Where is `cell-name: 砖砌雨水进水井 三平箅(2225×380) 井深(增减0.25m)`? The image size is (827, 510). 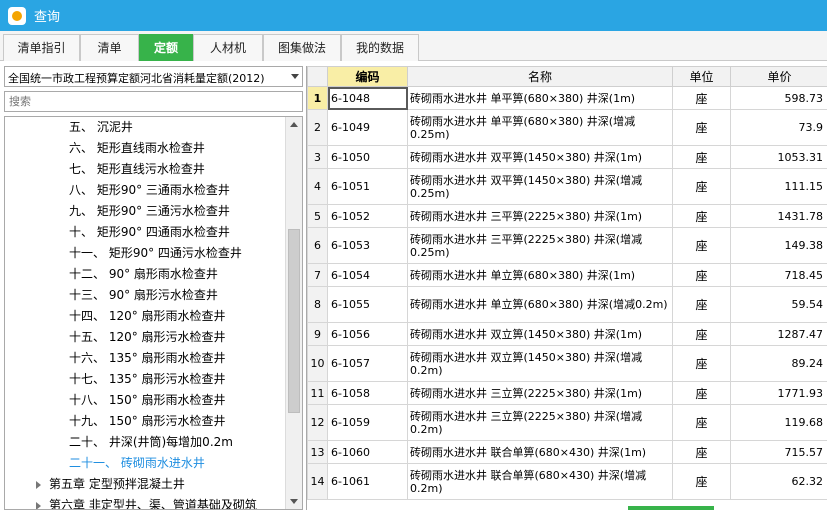 cell-name: 砖砌雨水进水井 三平箅(2225×380) 井深(增减0.25m) is located at coordinates (540, 245).